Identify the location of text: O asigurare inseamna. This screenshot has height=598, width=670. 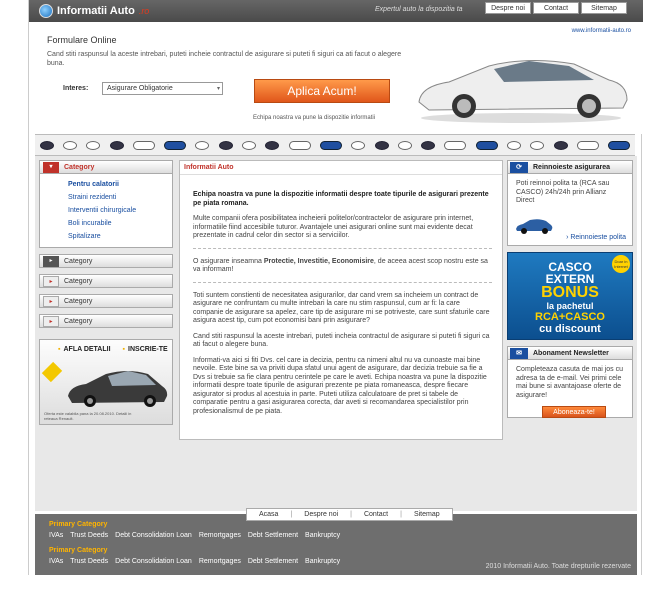
(228, 261).